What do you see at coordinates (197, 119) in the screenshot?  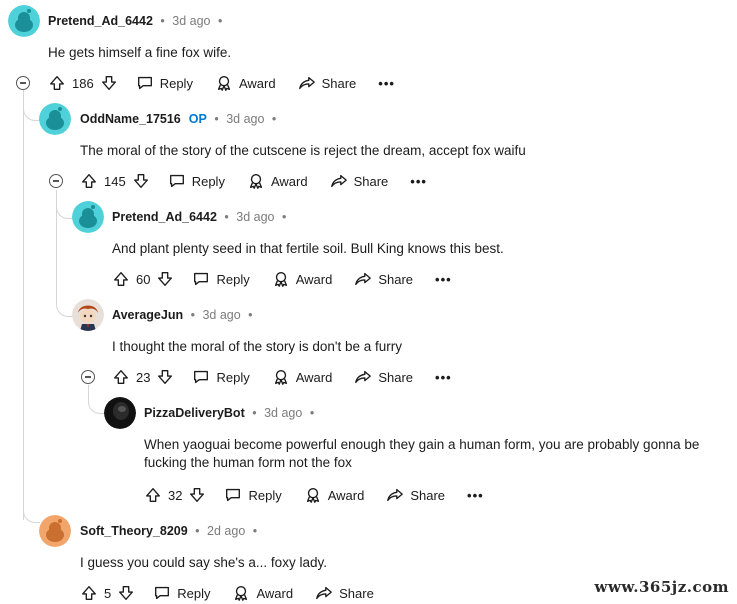 I see `op-badge: OP` at bounding box center [197, 119].